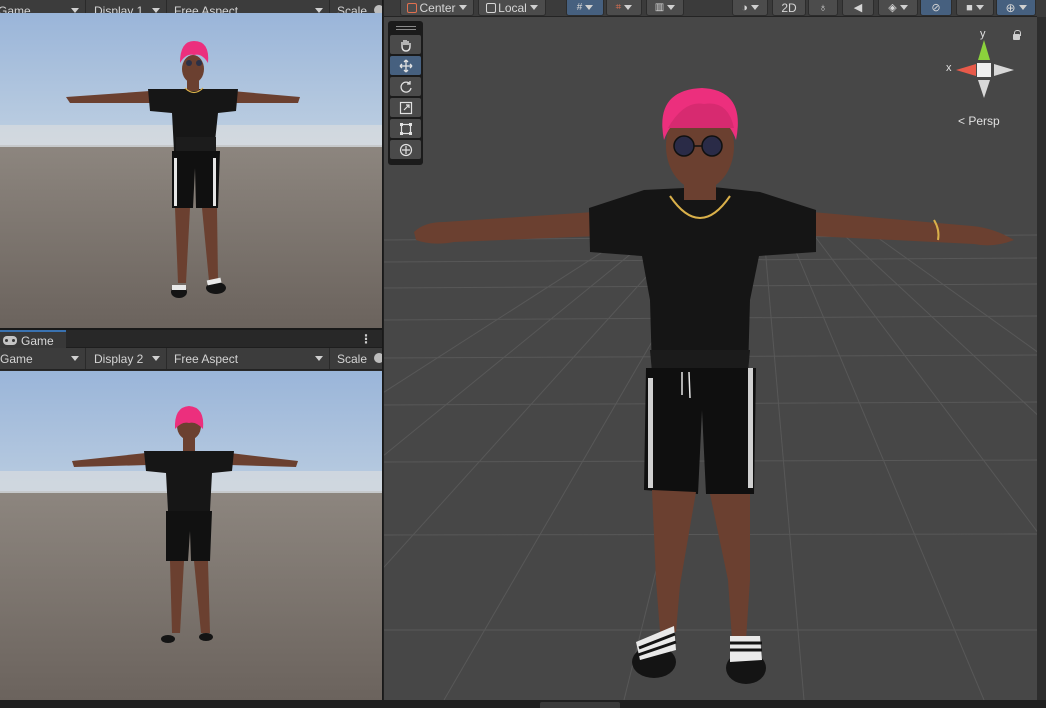 The height and width of the screenshot is (708, 1046). I want to click on hand-icon, so click(405, 45).